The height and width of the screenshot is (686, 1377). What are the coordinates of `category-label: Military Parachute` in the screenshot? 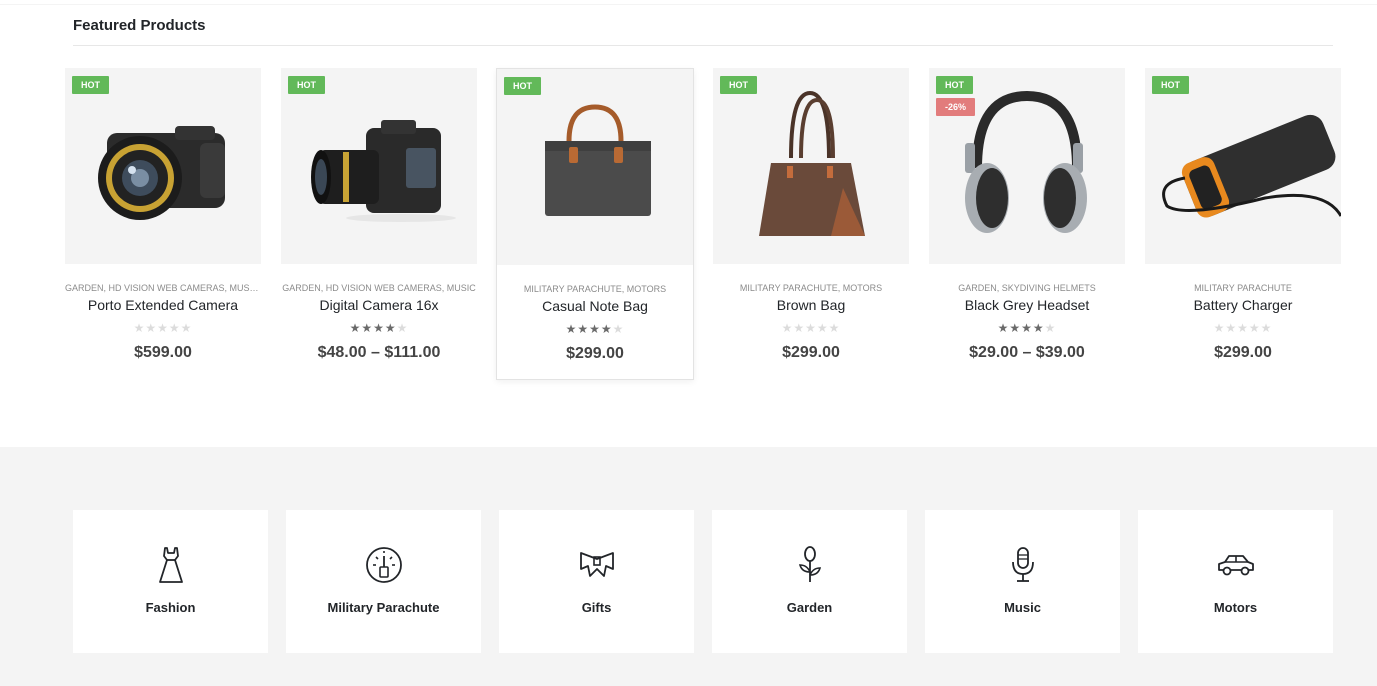 It's located at (383, 607).